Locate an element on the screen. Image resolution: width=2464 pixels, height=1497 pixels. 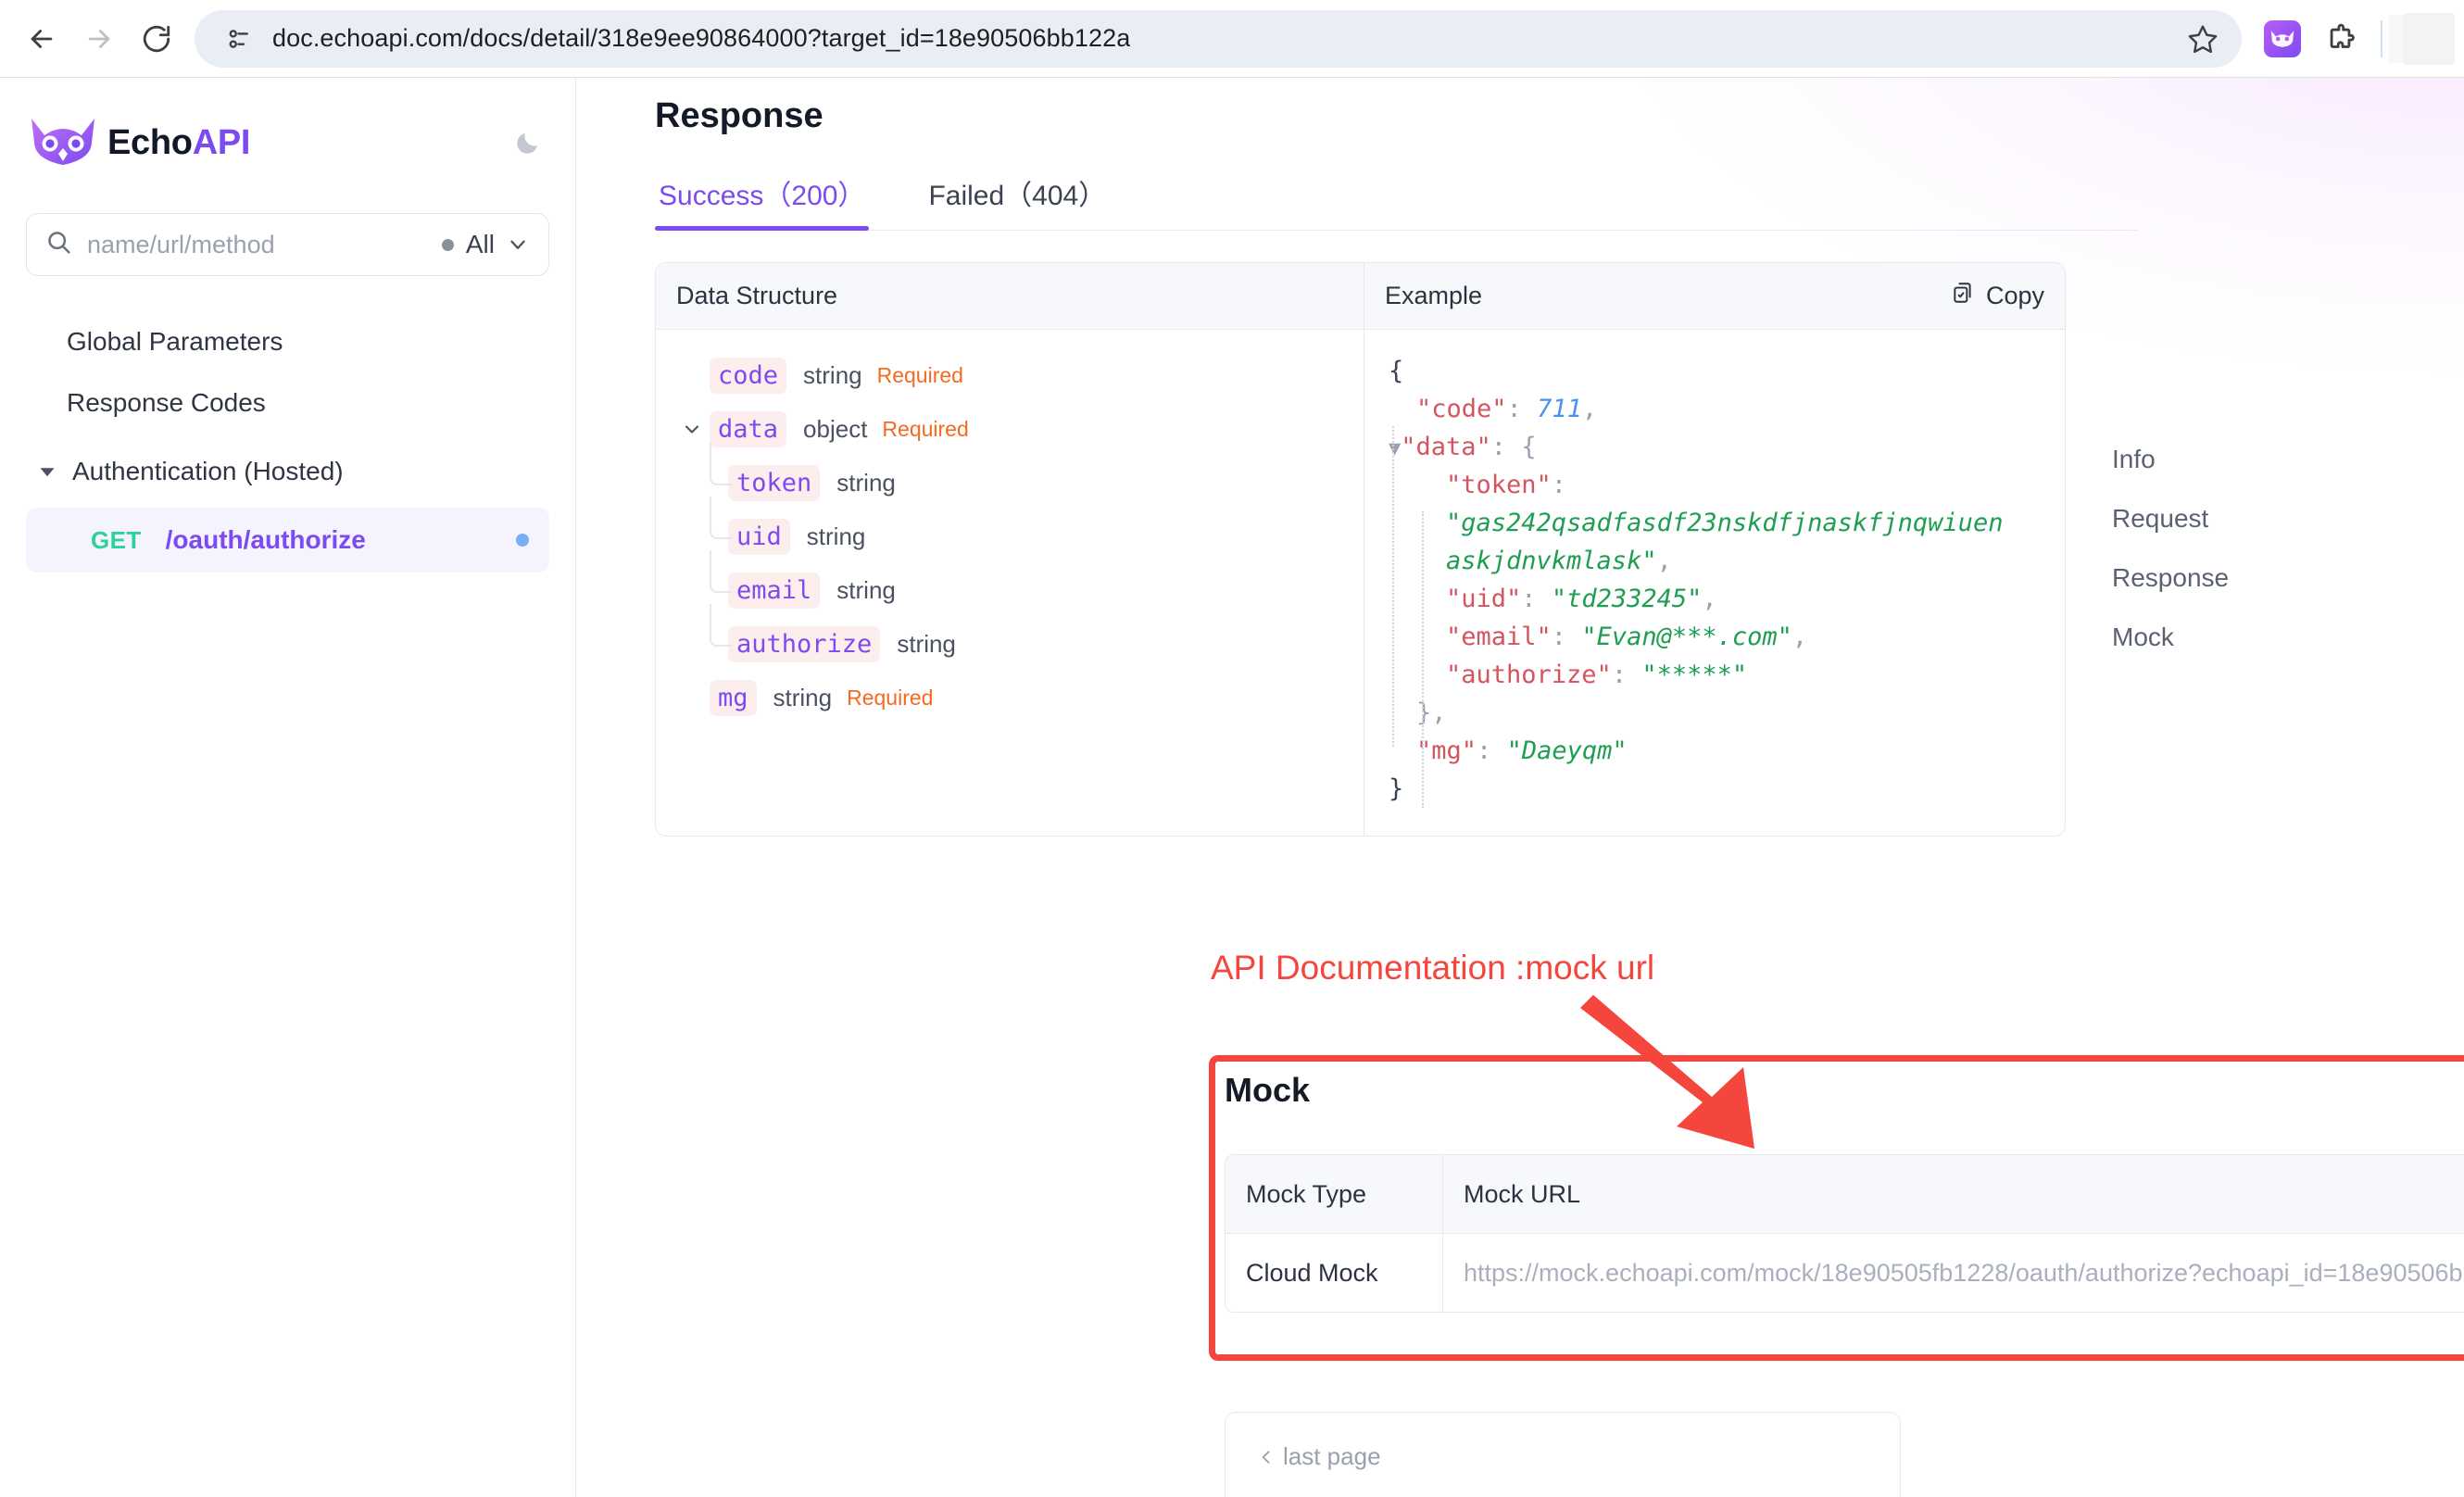
endpoint-path-label: /oauth/authorize is located at coordinates (265, 539).